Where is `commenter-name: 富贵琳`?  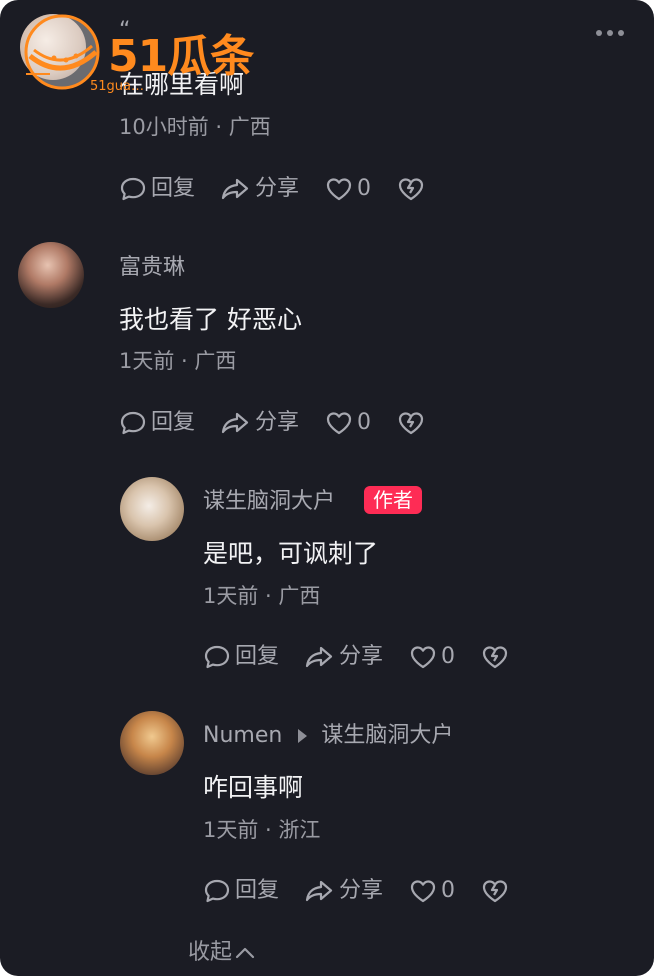
commenter-name: 富贵琳 is located at coordinates (152, 268).